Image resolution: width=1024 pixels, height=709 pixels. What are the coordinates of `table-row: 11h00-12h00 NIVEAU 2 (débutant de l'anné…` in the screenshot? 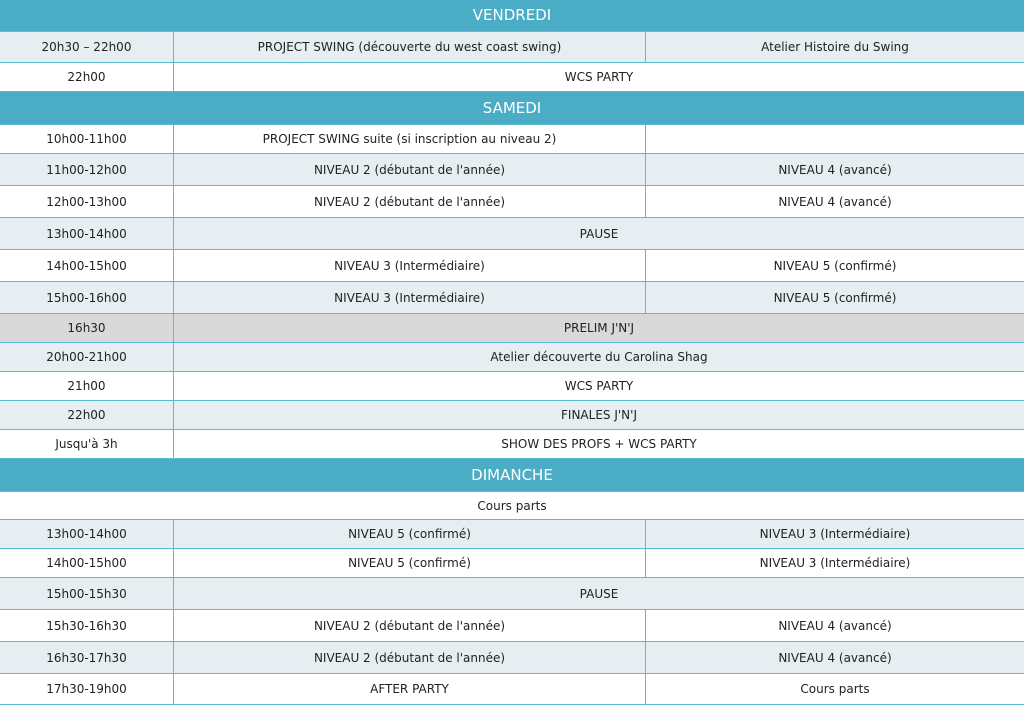 It's located at (512, 170).